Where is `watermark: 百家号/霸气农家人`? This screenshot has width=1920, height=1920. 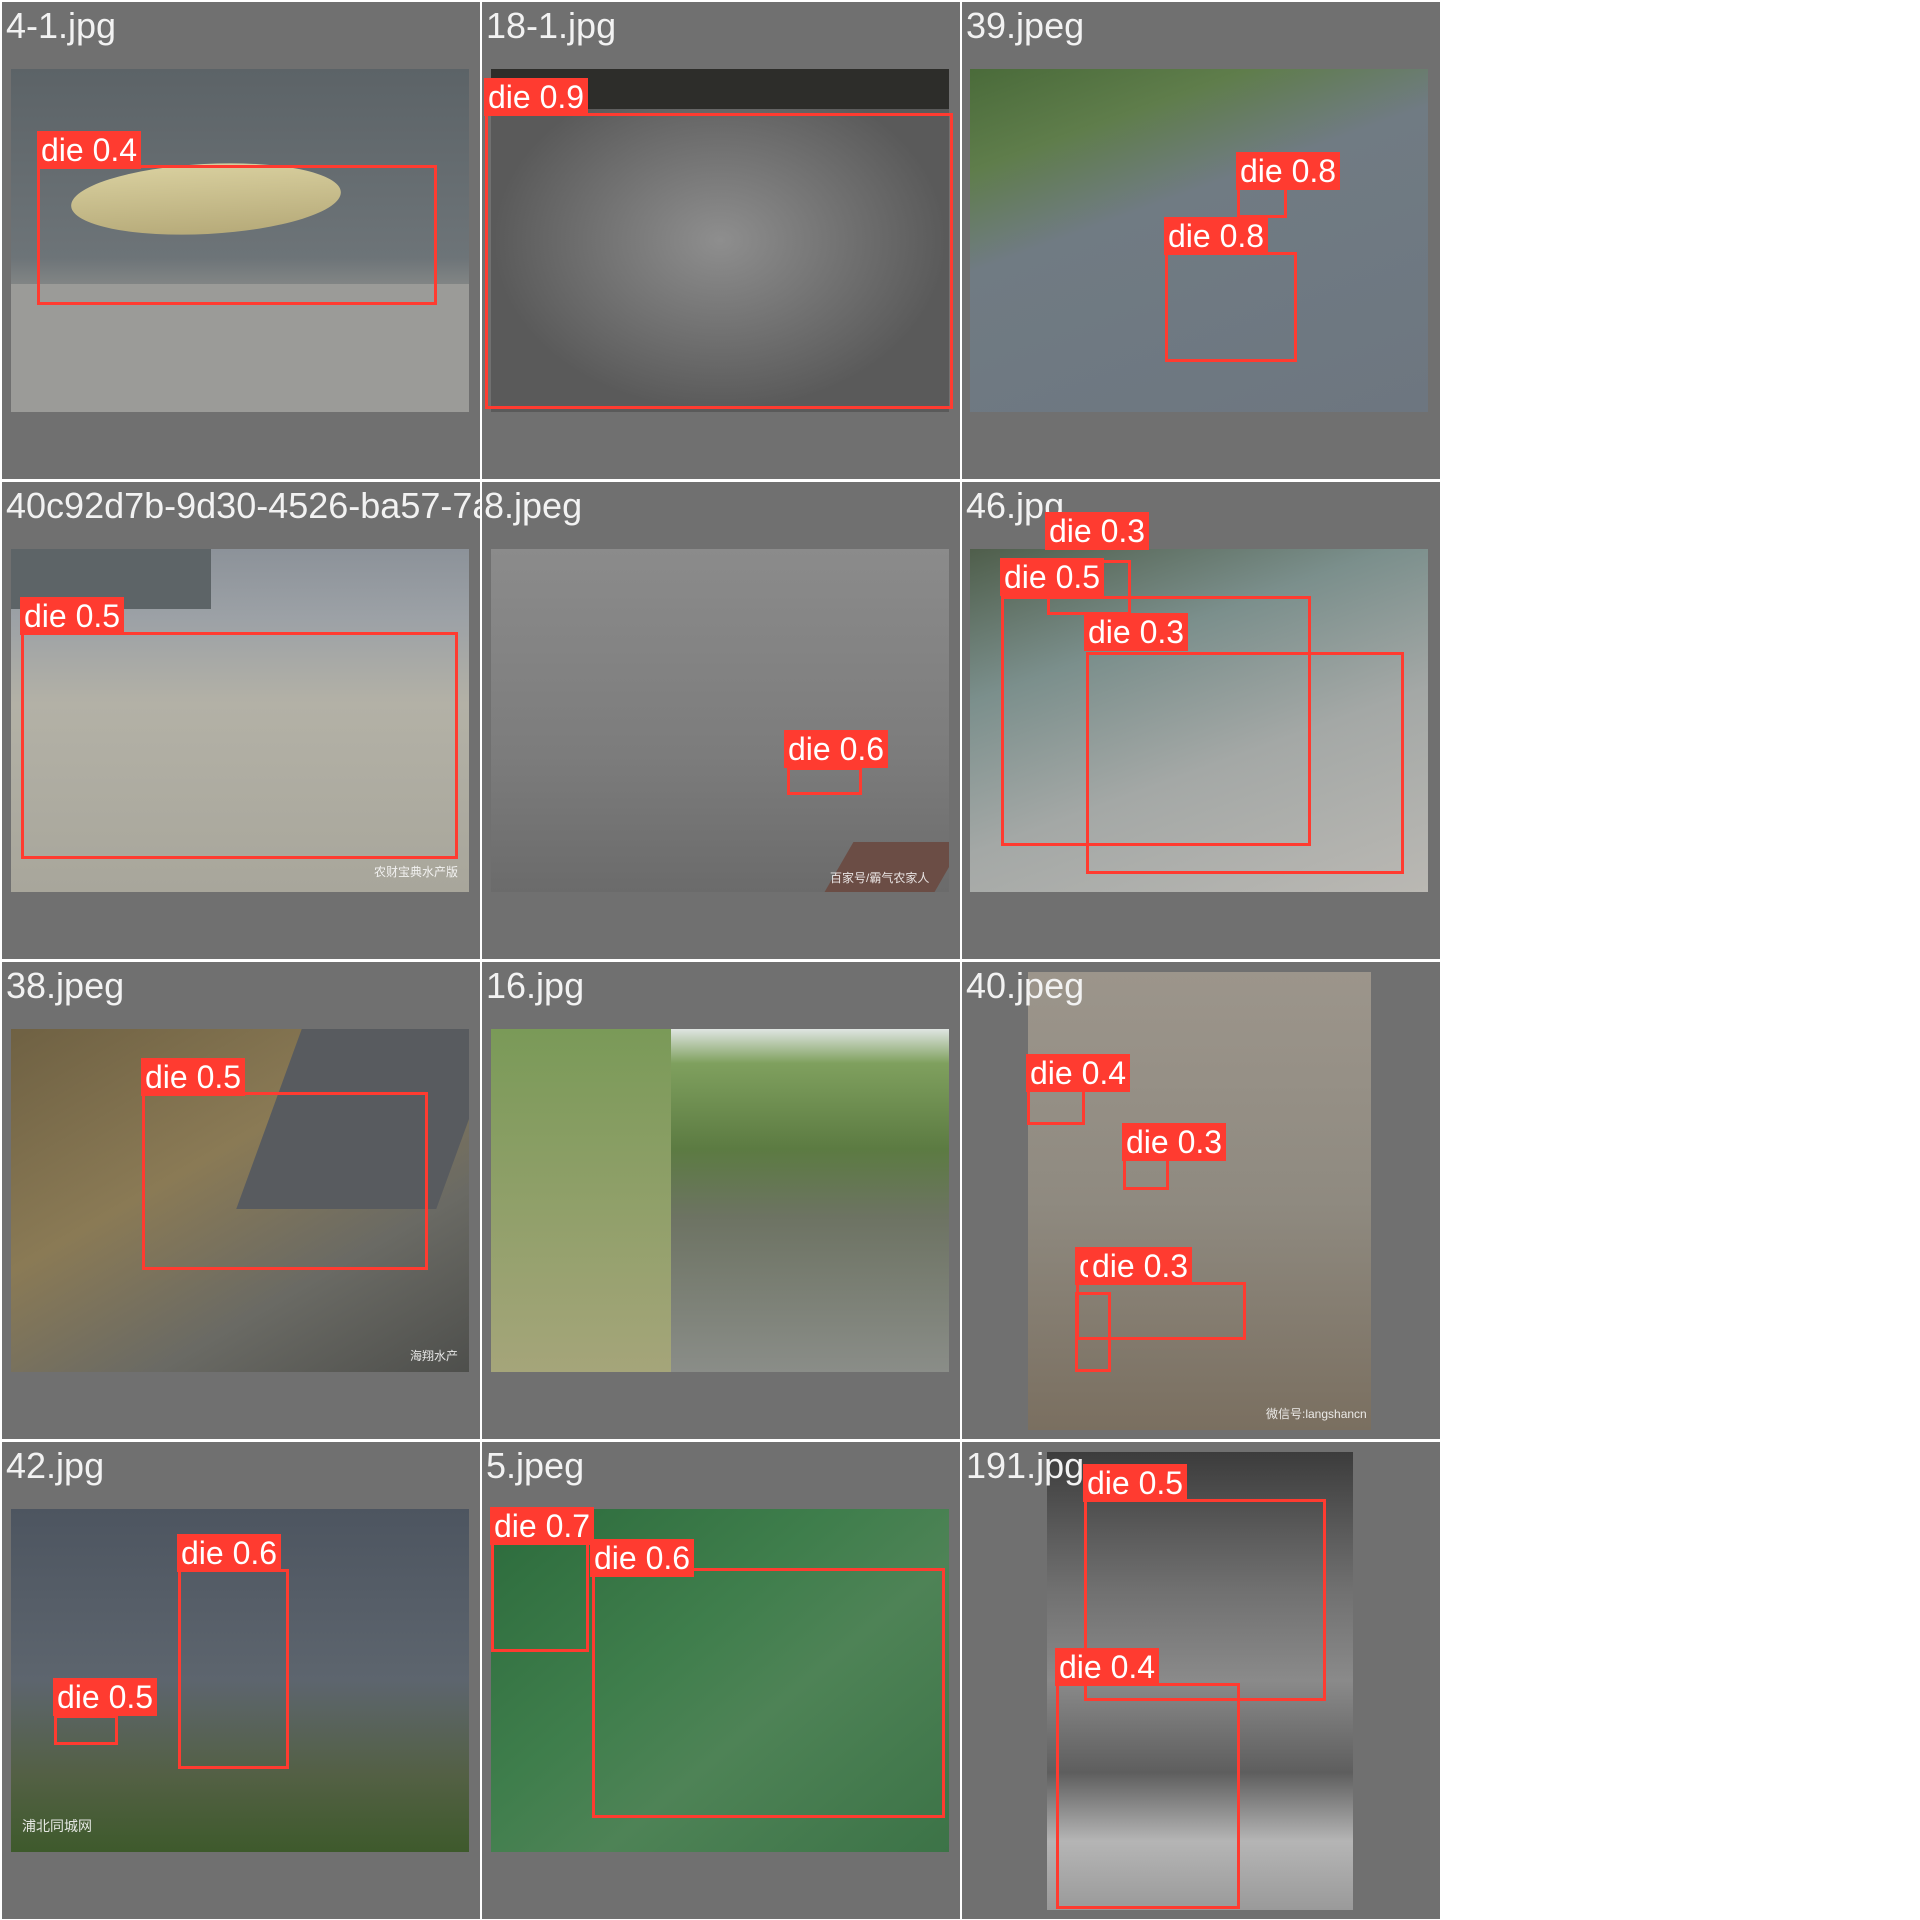 watermark: 百家号/霸气农家人 is located at coordinates (880, 878).